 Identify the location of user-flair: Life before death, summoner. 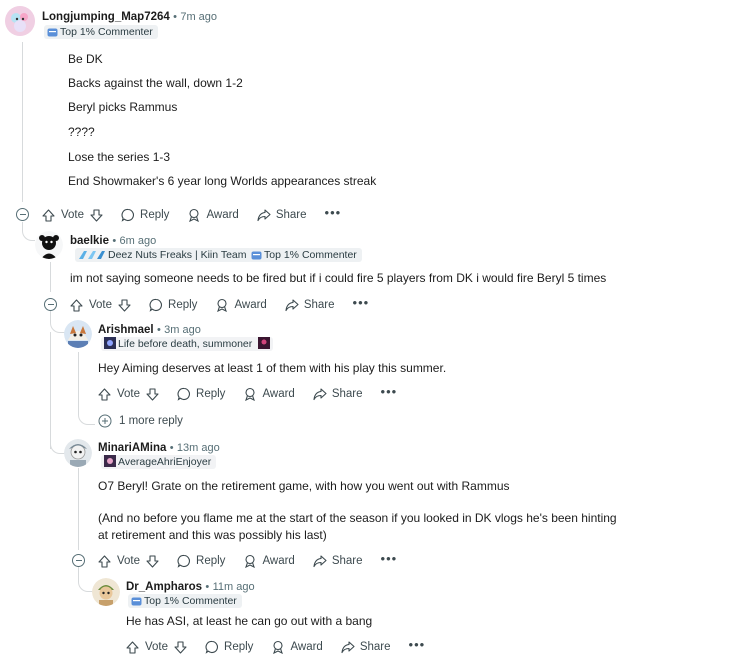
(187, 344).